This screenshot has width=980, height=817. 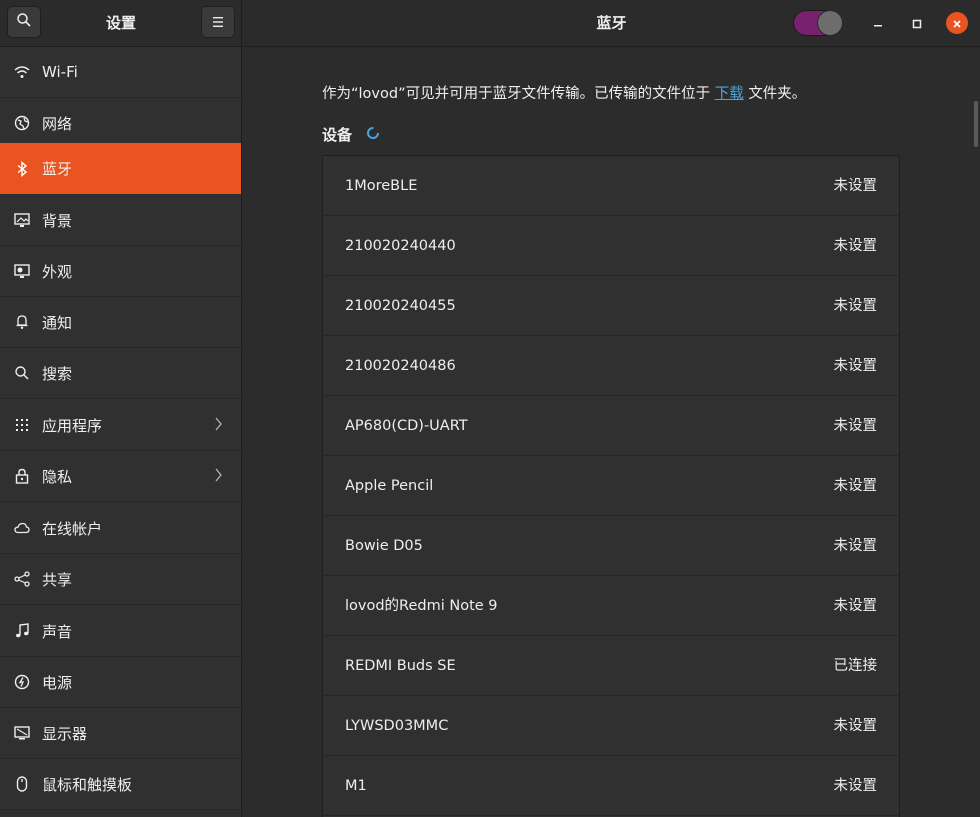 I want to click on title-bar: 设置 蓝牙, so click(x=490, y=23).